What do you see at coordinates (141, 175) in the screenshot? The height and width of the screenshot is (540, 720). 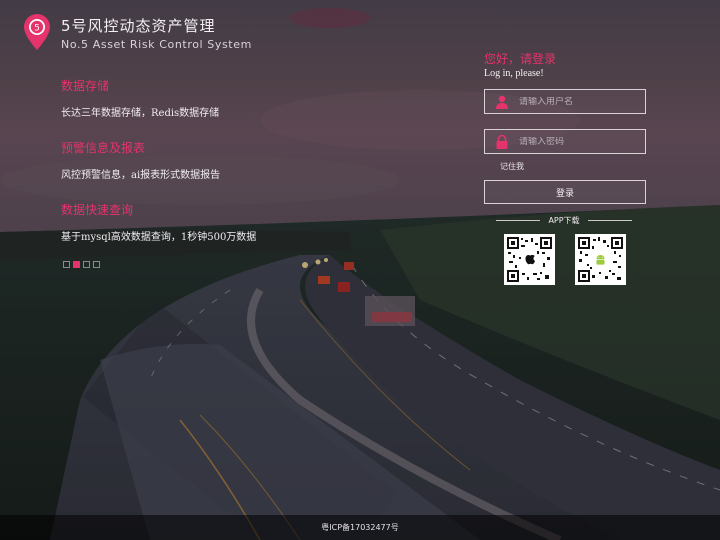 I see `feature-description: 风控预警信息，ai报表形式数据报告` at bounding box center [141, 175].